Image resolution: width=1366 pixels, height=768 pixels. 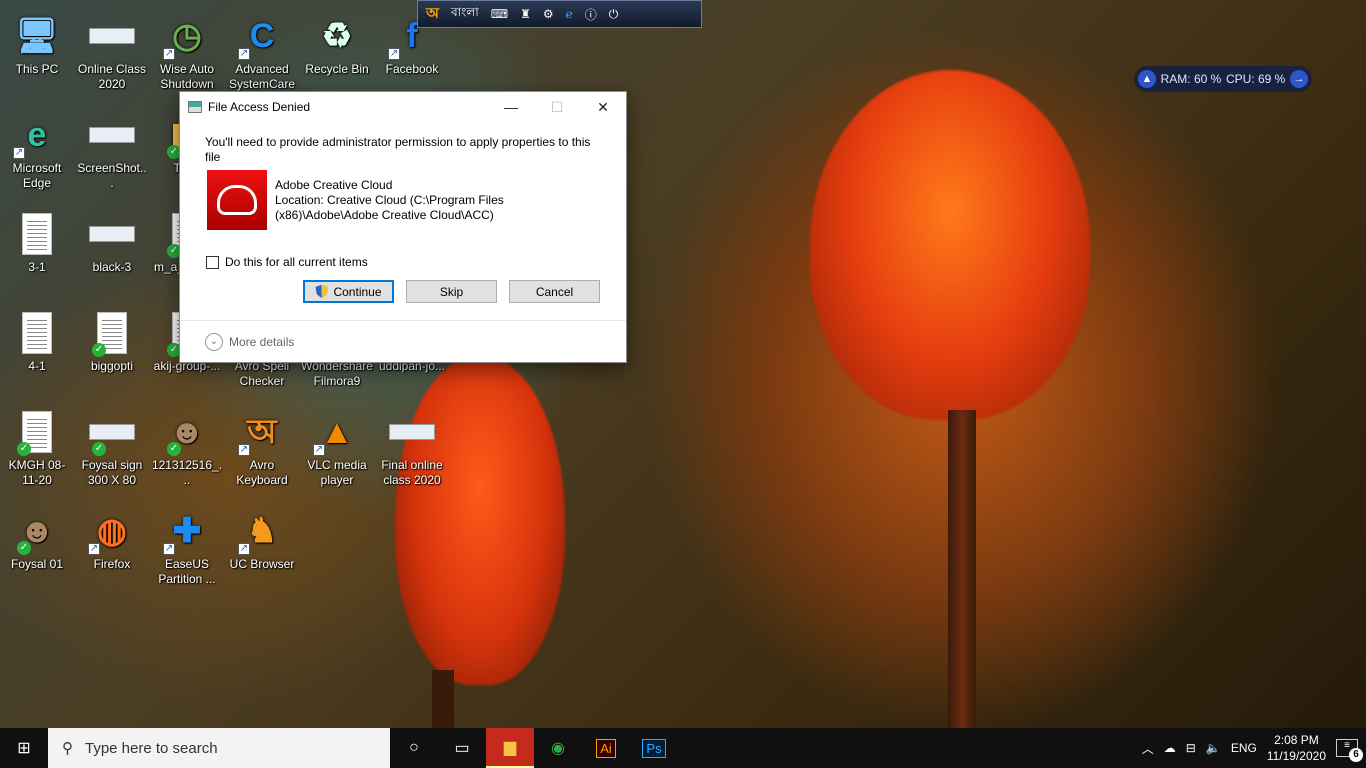 I want to click on start-button: ⊞, so click(x=24, y=748).